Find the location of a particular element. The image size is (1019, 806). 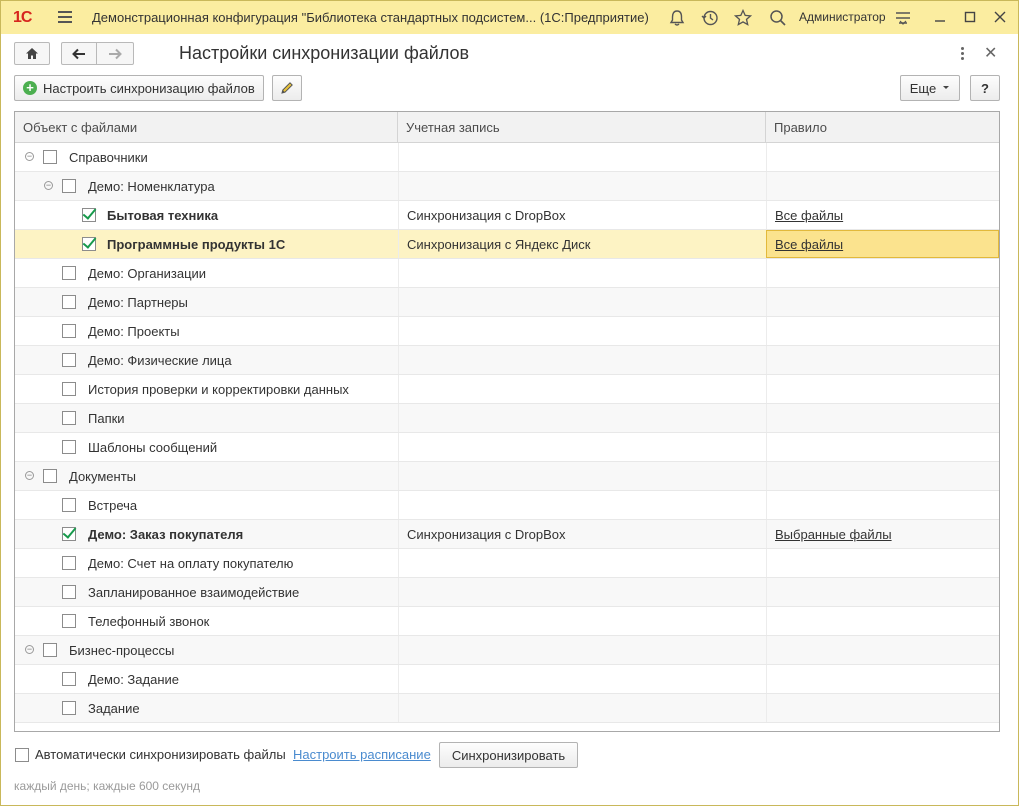

setup-sync-button: + Настроить синхронизацию файлов is located at coordinates (139, 88).